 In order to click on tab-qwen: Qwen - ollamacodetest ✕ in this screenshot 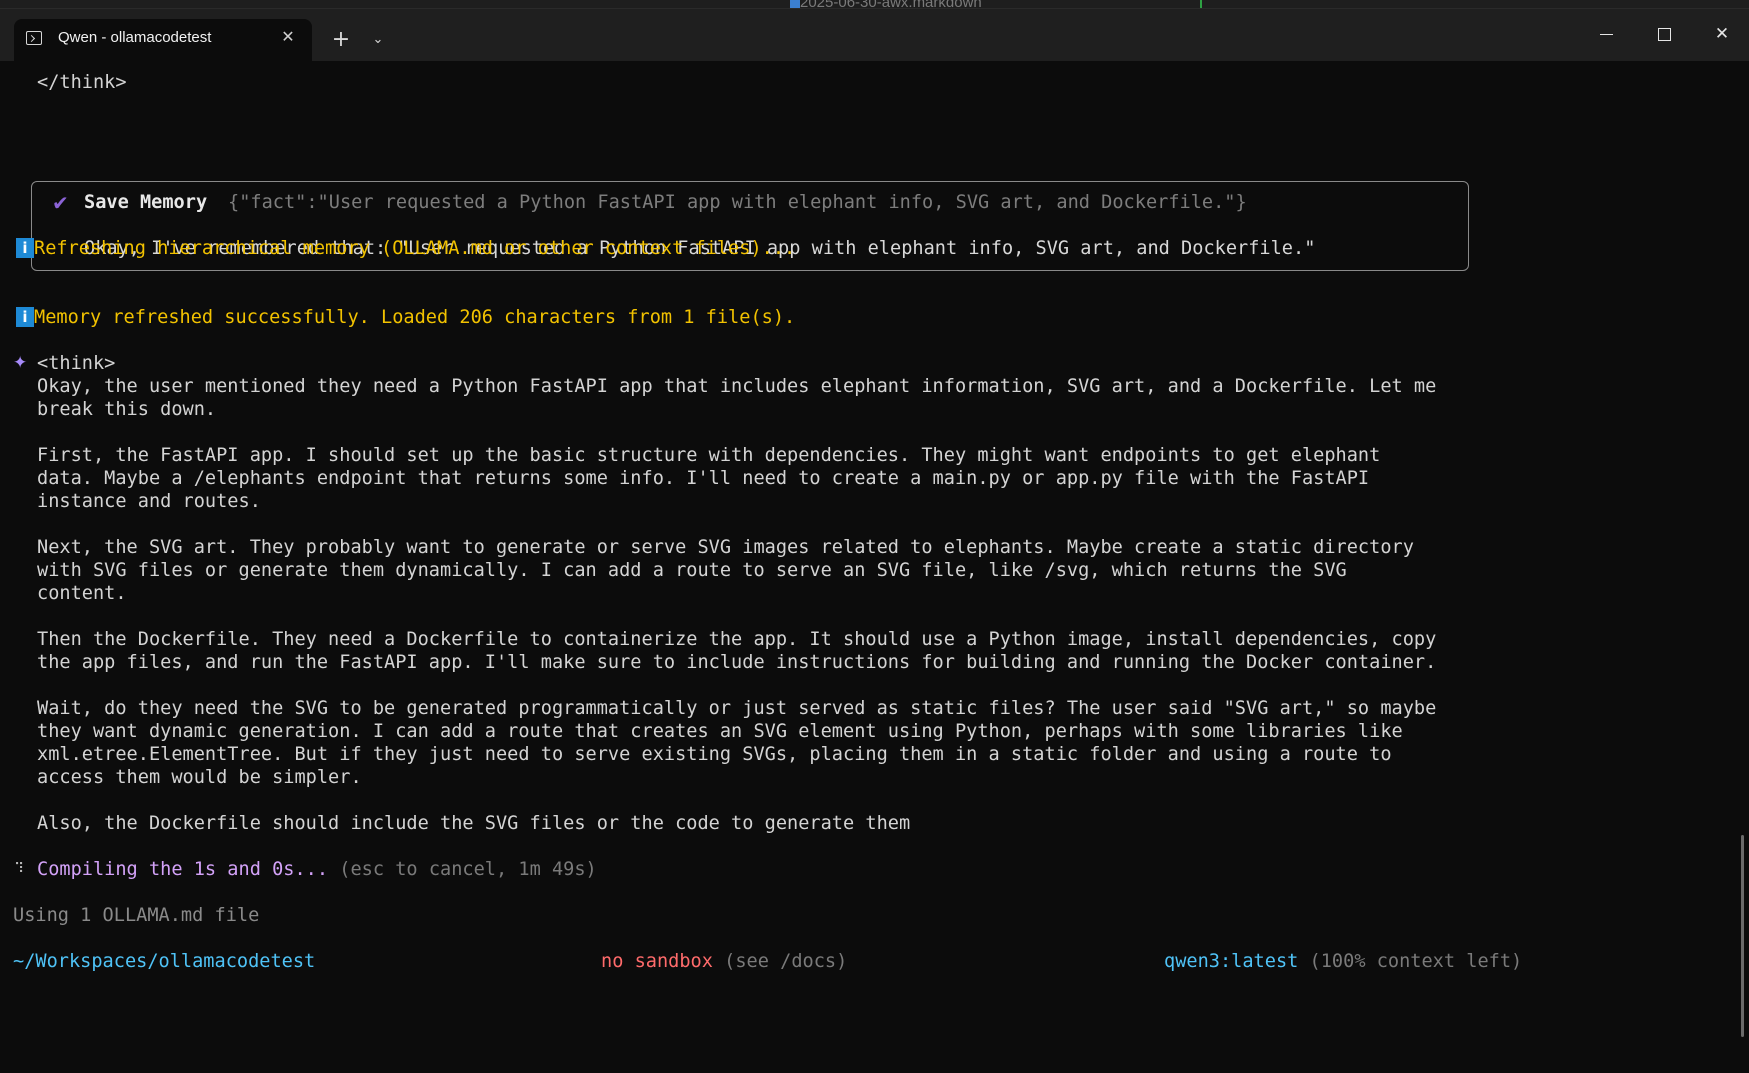, I will do `click(163, 40)`.